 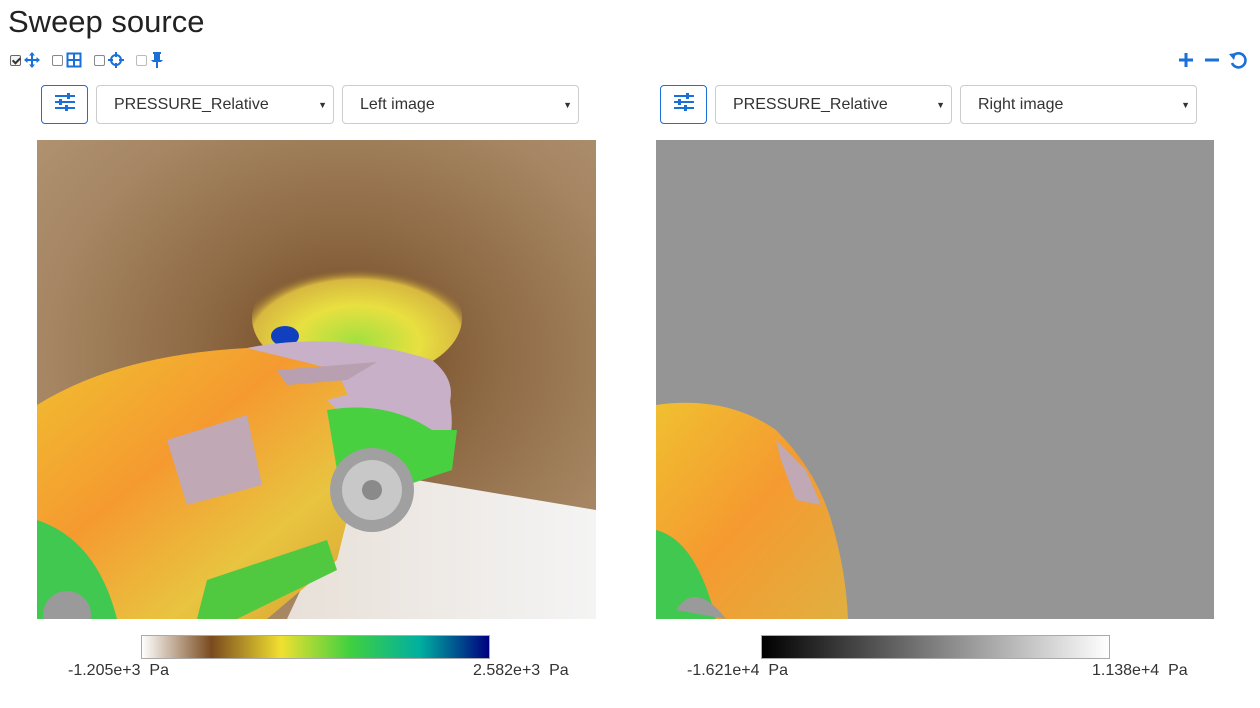 I want to click on left-image-value: Left image, so click(x=397, y=104).